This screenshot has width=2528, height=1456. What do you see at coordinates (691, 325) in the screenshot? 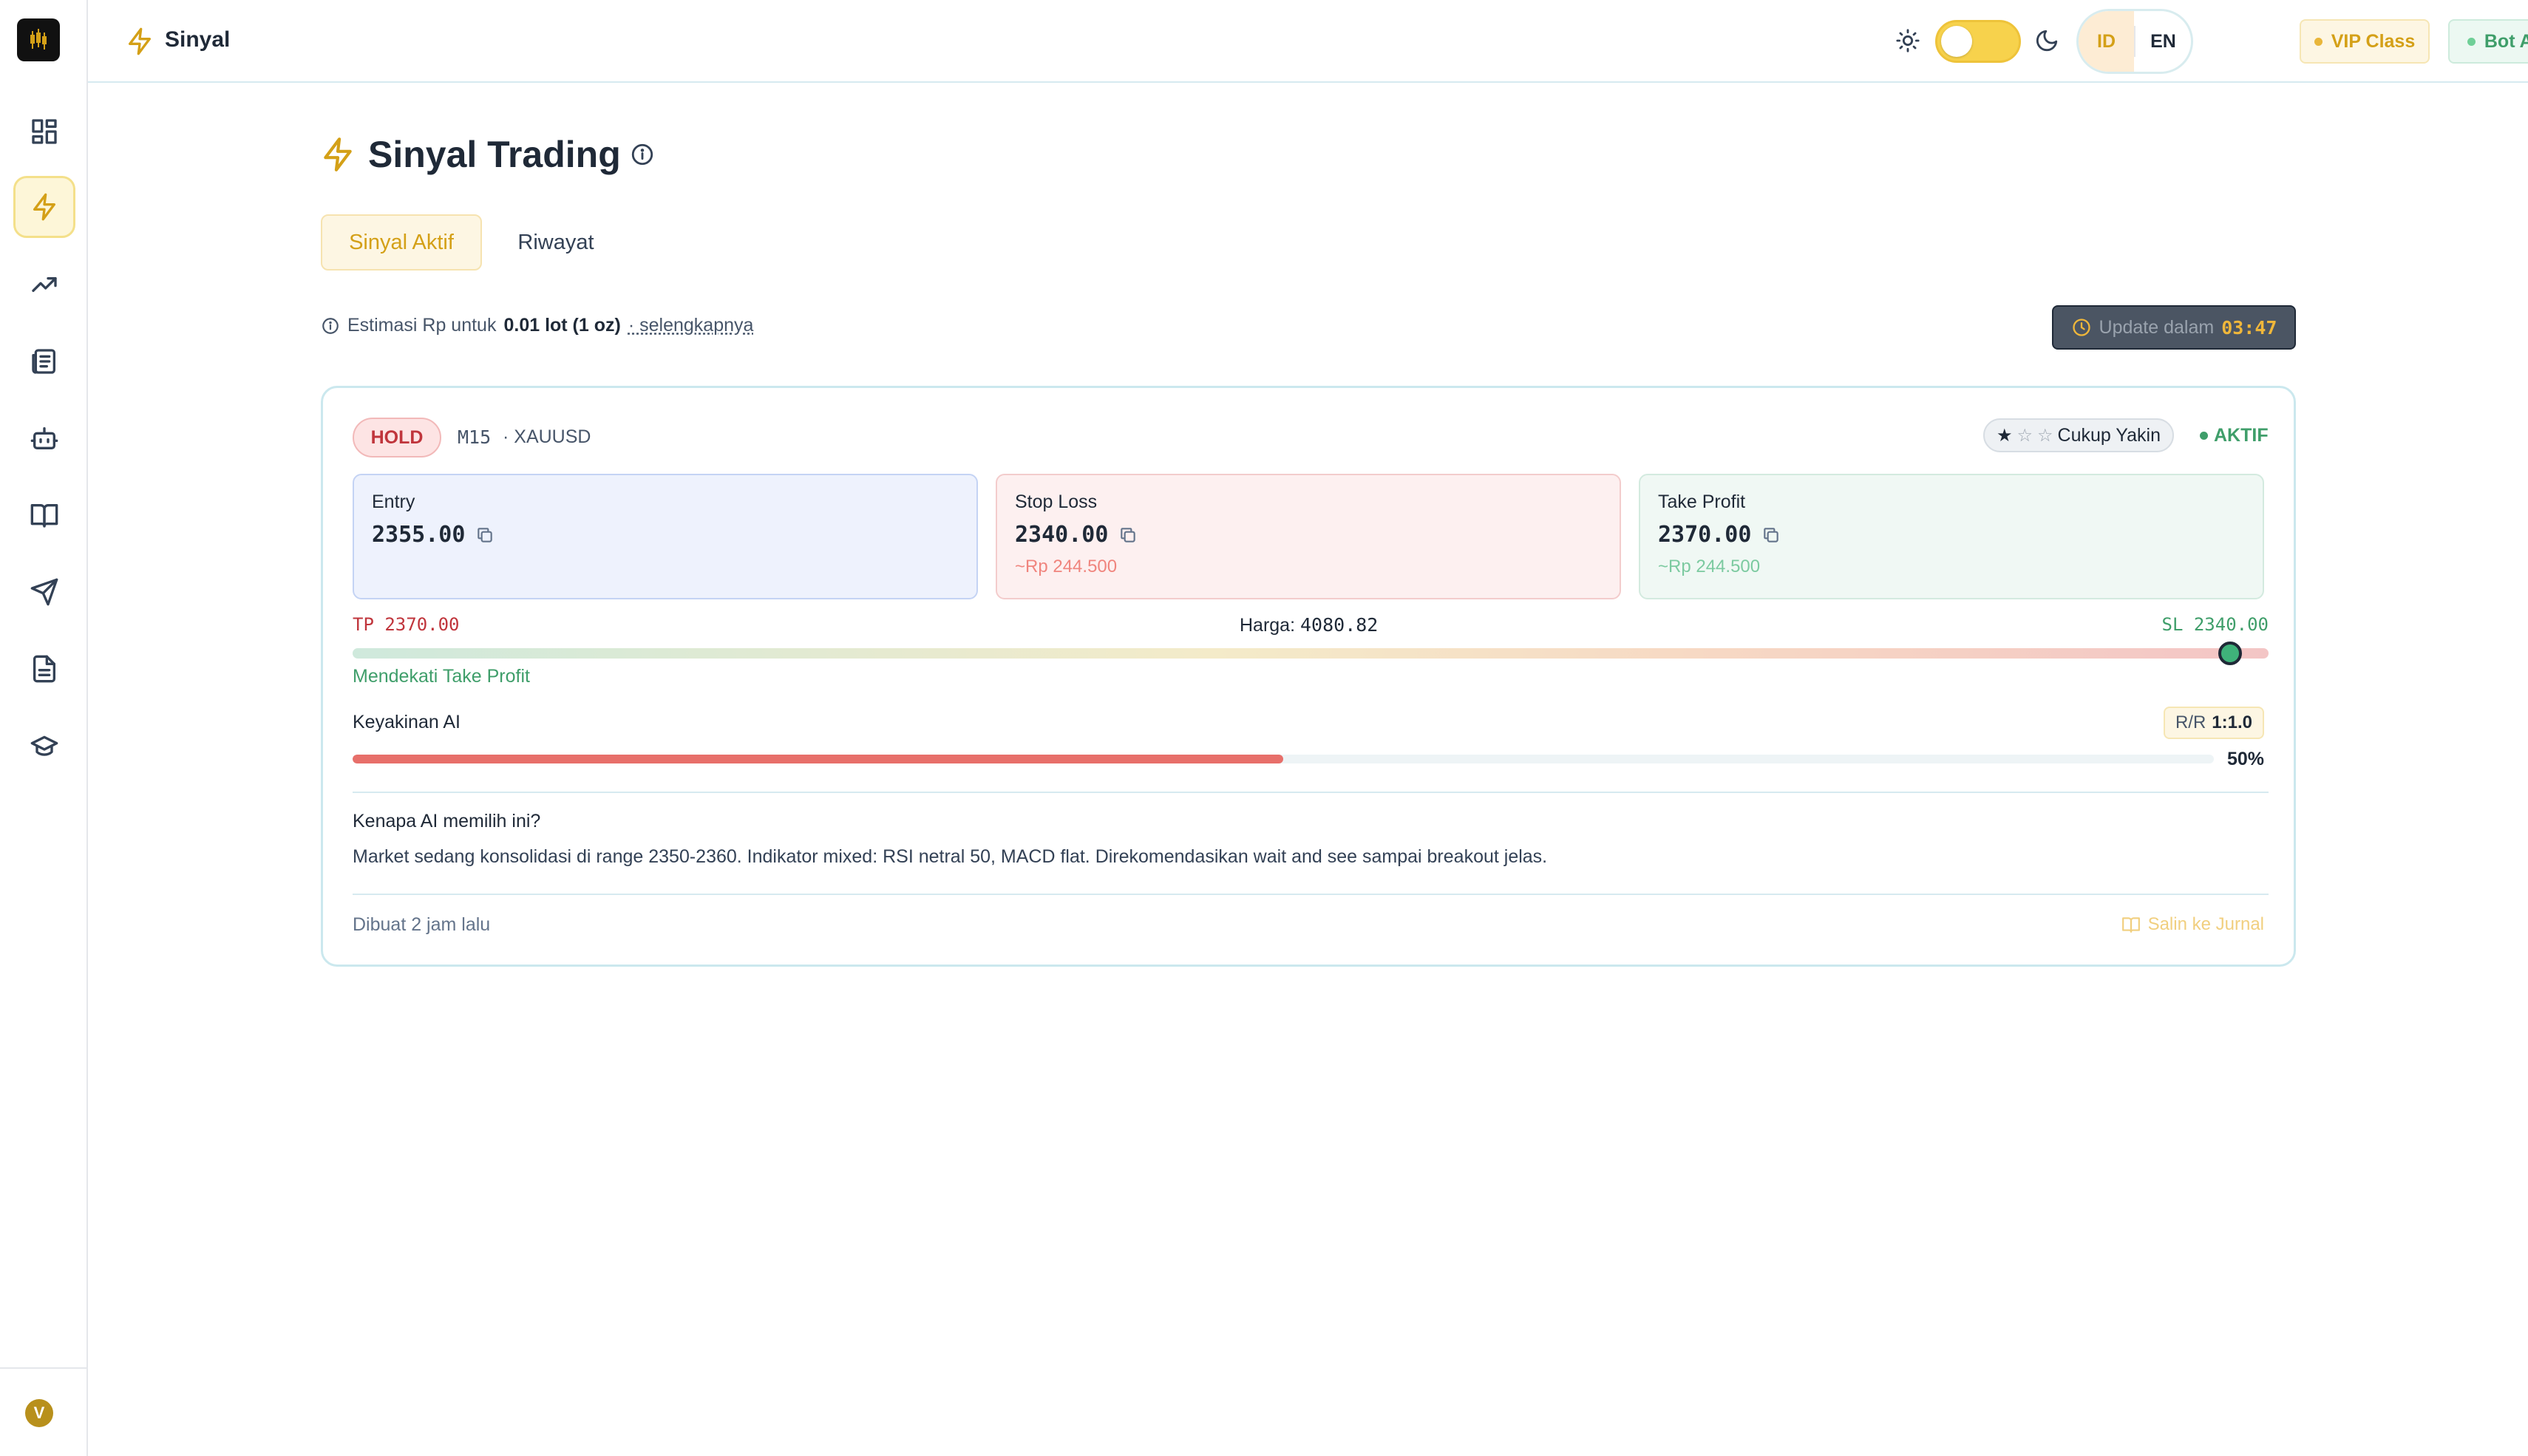
I see `estimate-more-link: · selengkapnya` at bounding box center [691, 325].